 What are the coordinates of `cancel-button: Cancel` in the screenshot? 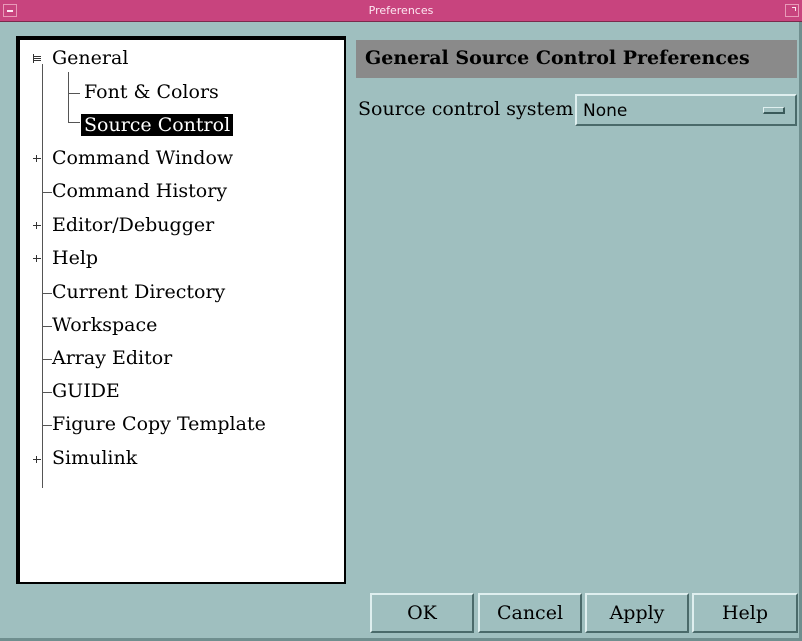 It's located at (530, 613).